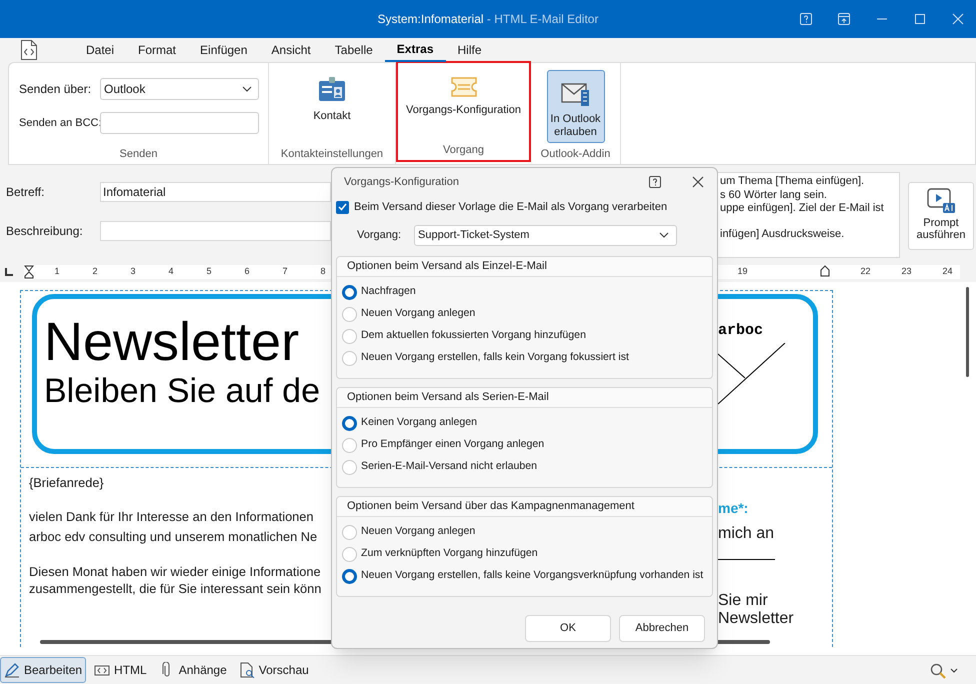 This screenshot has height=684, width=976. I want to click on body-text-line: Newsletter, so click(756, 619).